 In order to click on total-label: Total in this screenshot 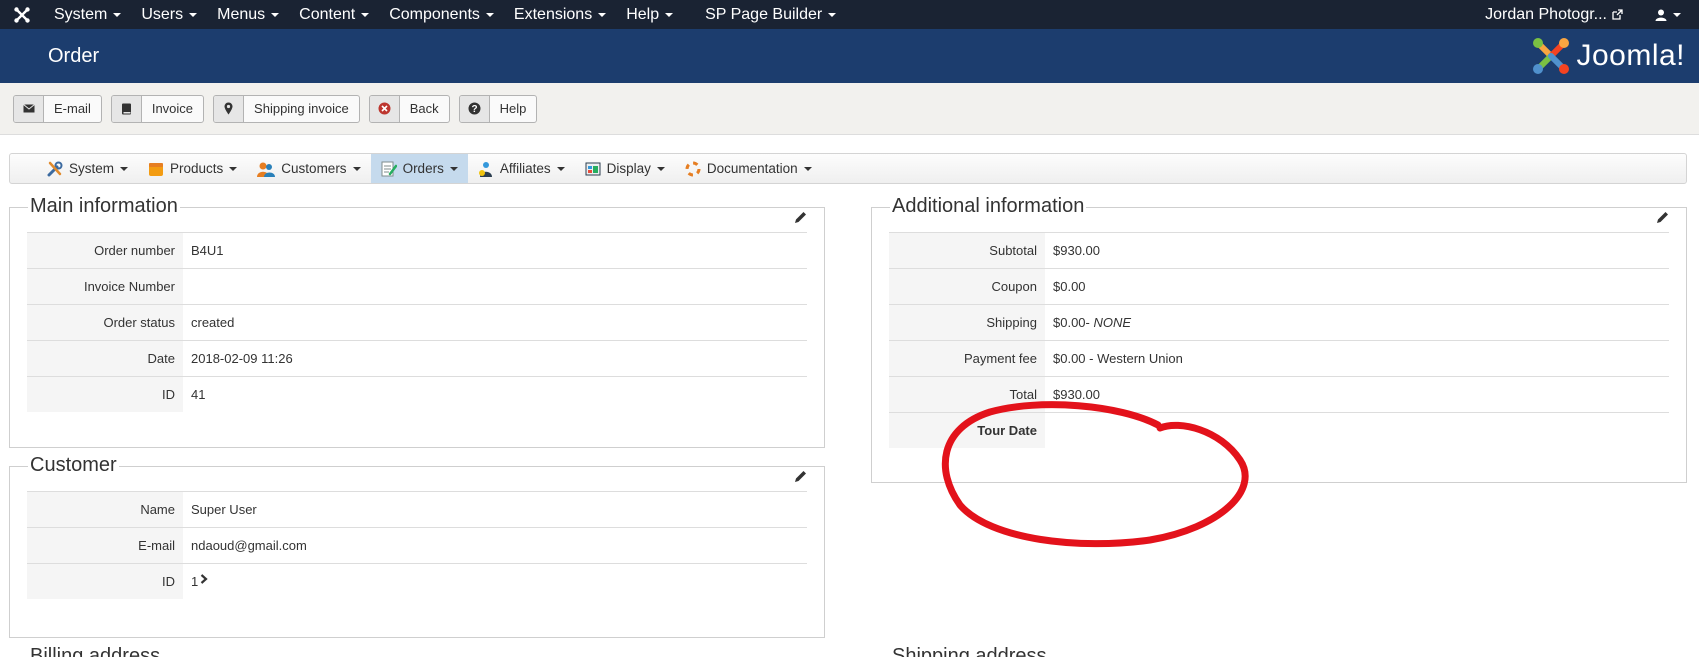, I will do `click(967, 394)`.